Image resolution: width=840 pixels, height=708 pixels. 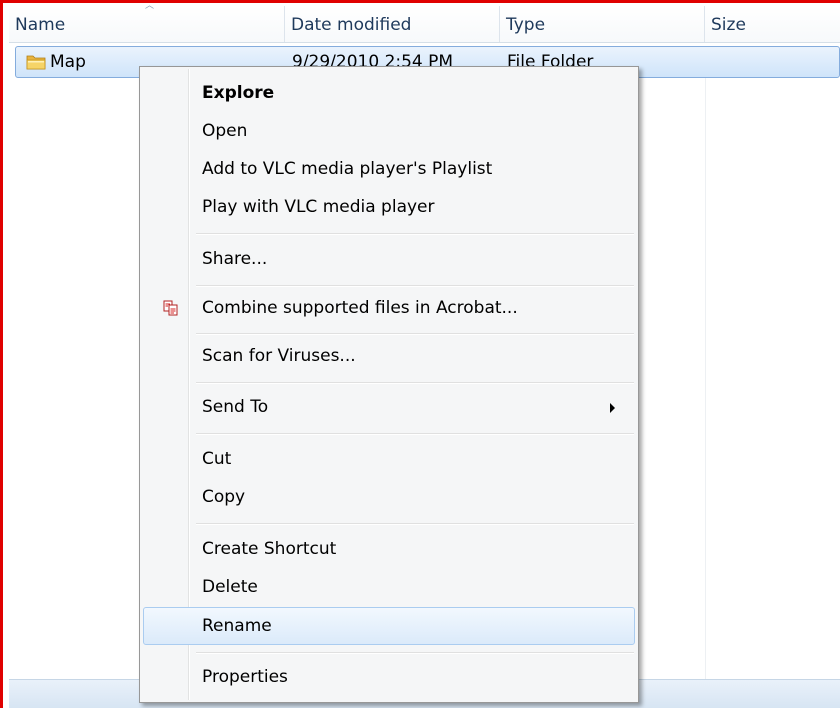 I want to click on column-divider, so click(x=705, y=363).